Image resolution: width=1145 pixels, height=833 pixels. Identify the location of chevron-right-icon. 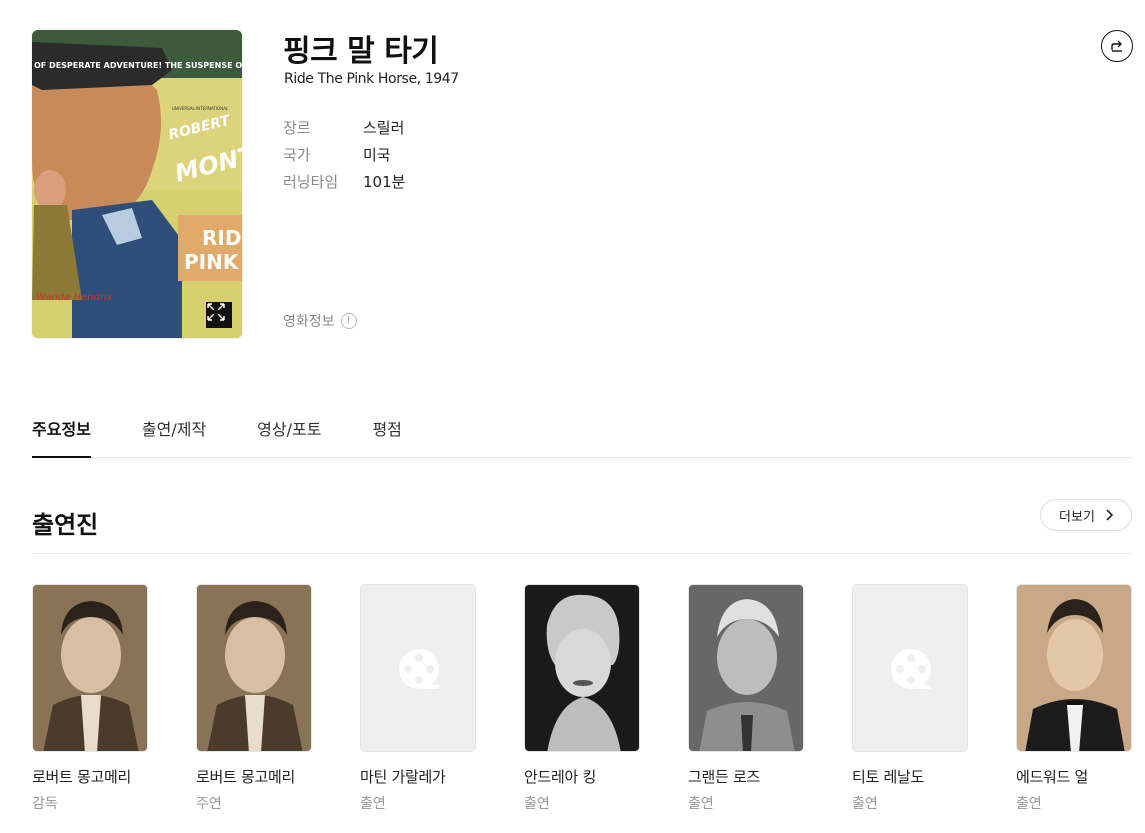
(1109, 515).